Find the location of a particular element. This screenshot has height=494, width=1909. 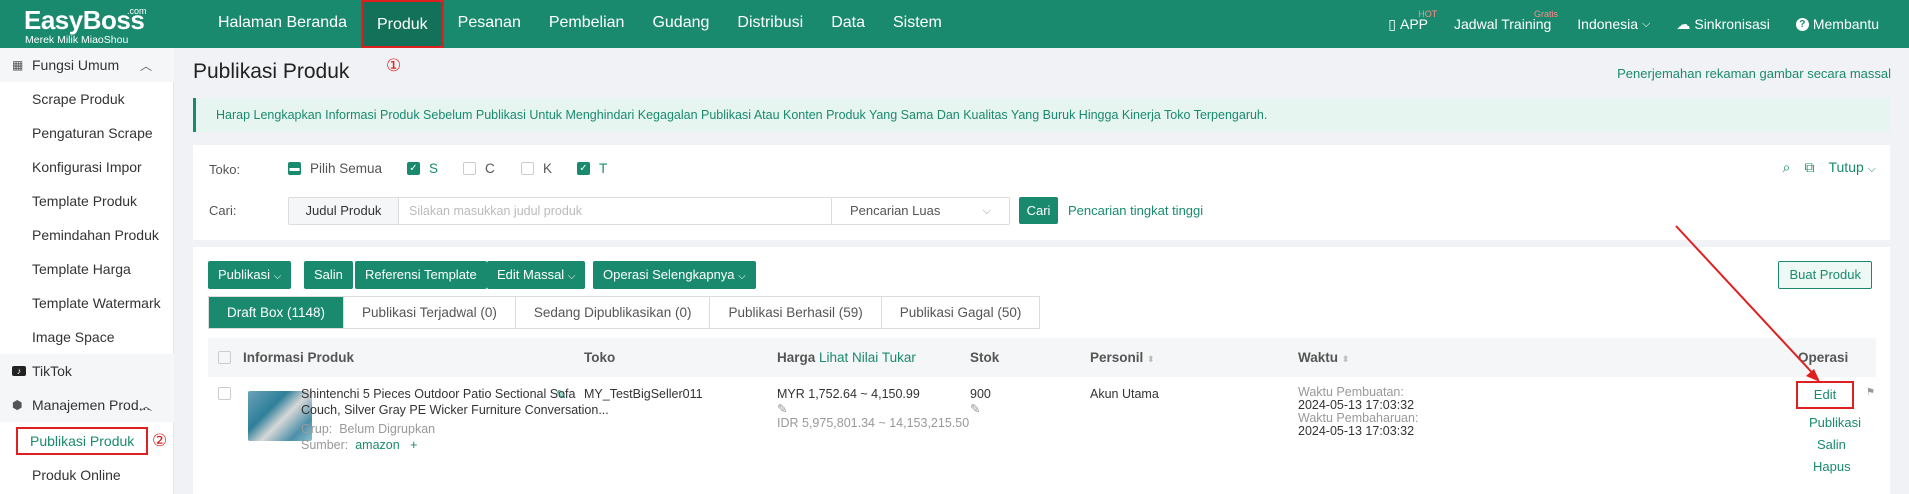

checkbox-label: C is located at coordinates (490, 168).